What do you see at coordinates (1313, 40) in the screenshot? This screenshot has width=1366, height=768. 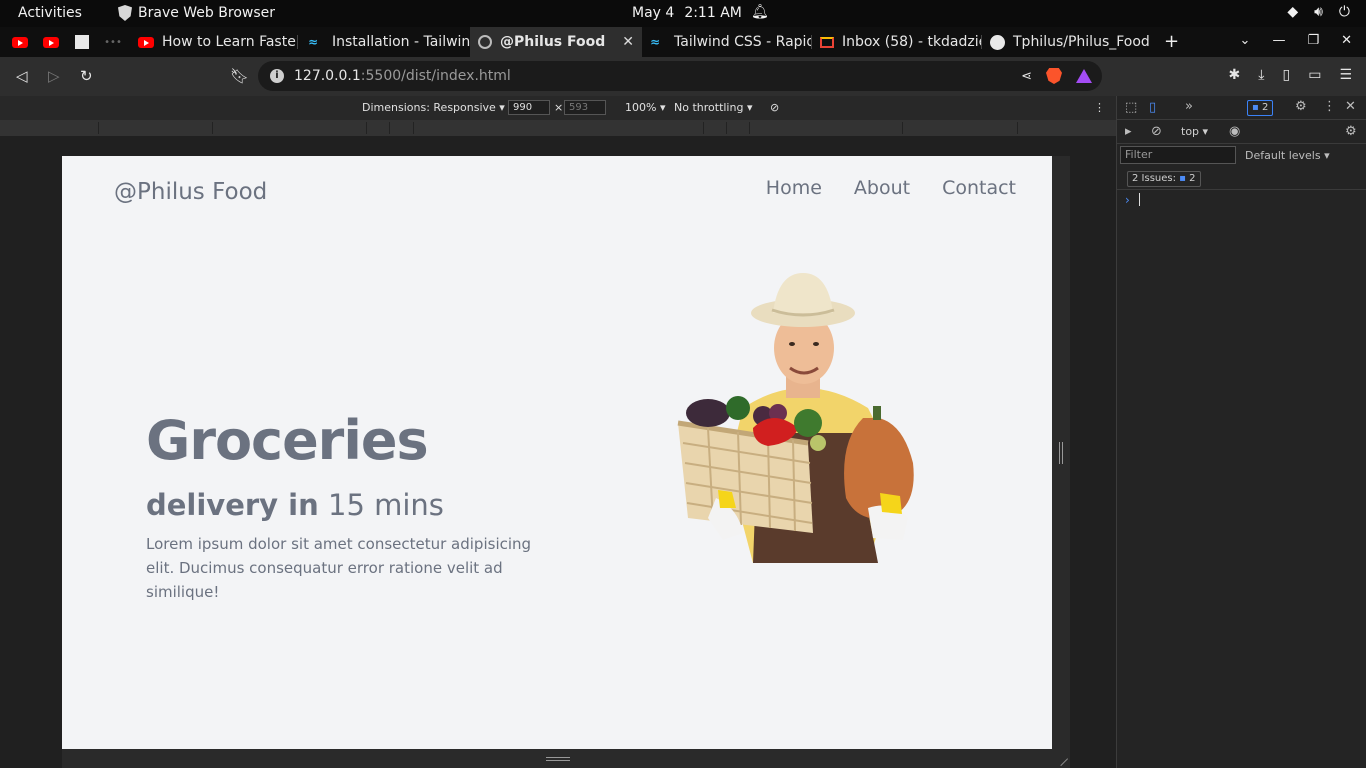 I see `maximize-icon: ❐` at bounding box center [1313, 40].